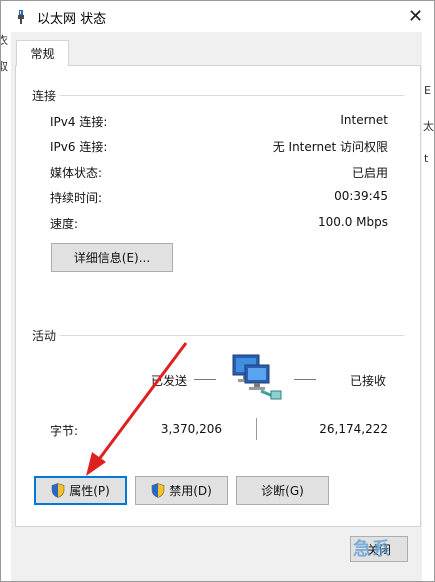 The width and height of the screenshot is (435, 582). I want to click on activity-group-label: 活动, so click(44, 336).